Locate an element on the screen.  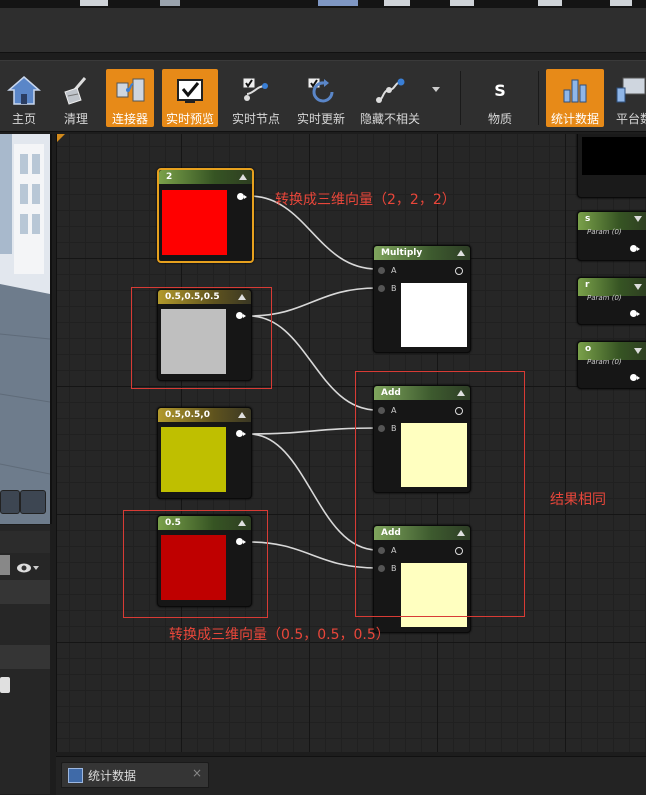
connector-button: 连接器 is located at coordinates (130, 98).